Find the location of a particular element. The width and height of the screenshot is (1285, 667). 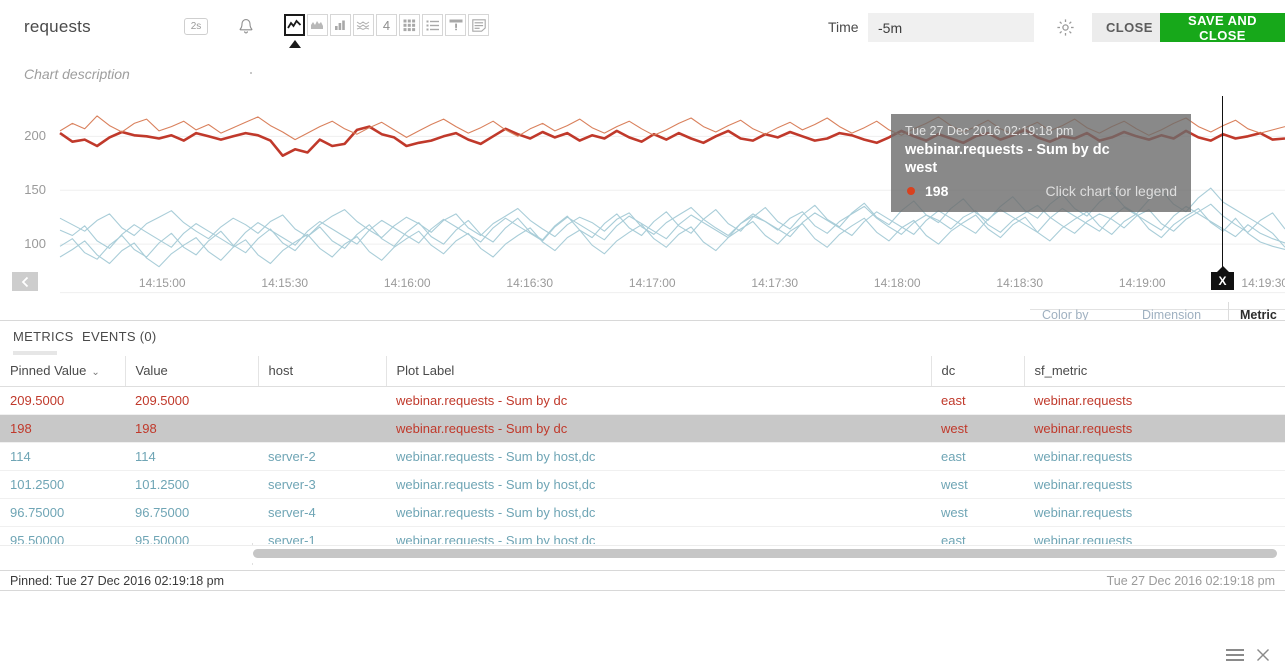

close-button: CLOSE is located at coordinates (1129, 27).